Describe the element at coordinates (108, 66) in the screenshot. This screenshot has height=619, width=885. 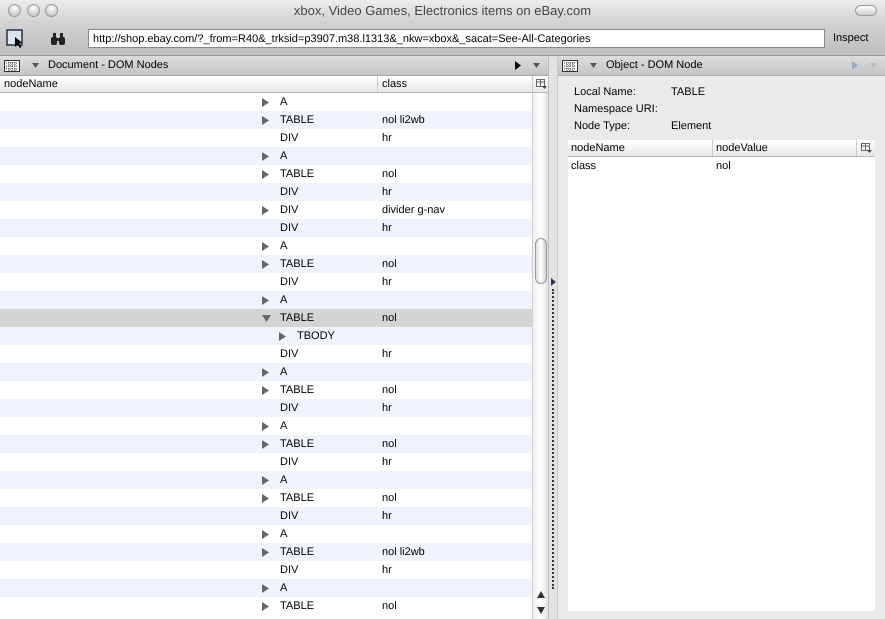
I see `pane-title: Document - DOM Nodes` at that location.